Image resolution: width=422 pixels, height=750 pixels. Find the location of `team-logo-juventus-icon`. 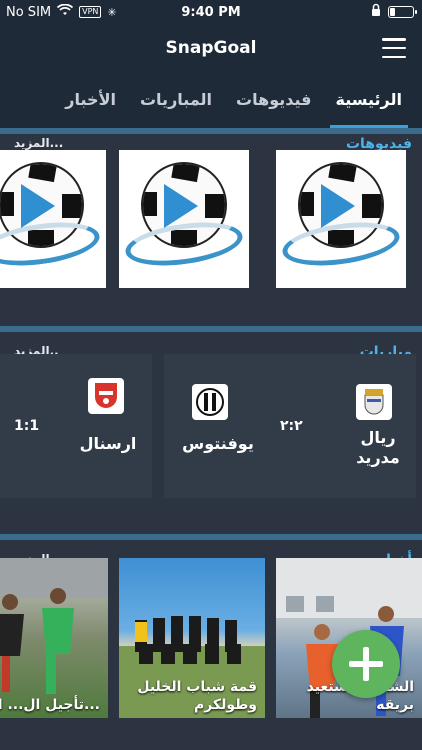

team-logo-juventus-icon is located at coordinates (210, 402).